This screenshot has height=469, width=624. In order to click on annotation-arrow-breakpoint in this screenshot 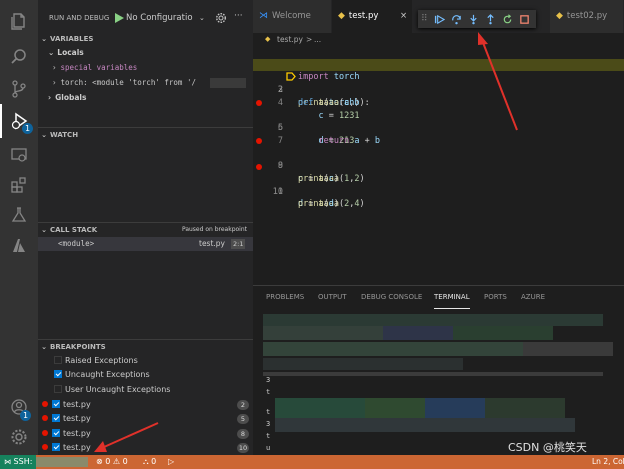, I will do `click(131, 435)`.